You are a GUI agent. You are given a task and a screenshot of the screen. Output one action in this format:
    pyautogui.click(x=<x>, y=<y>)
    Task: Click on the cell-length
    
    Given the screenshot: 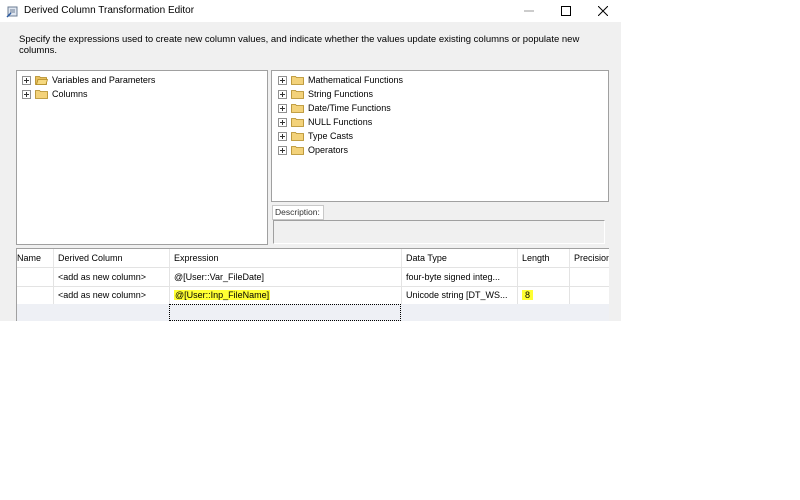 What is the action you would take?
    pyautogui.click(x=544, y=277)
    